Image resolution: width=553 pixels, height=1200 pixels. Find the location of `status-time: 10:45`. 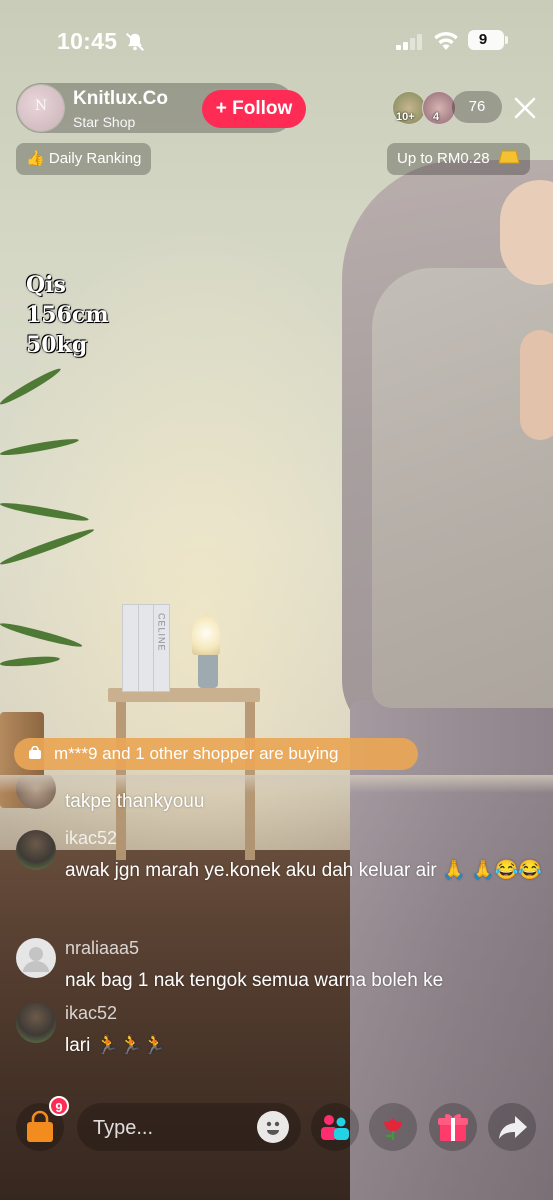

status-time: 10:45 is located at coordinates (87, 41).